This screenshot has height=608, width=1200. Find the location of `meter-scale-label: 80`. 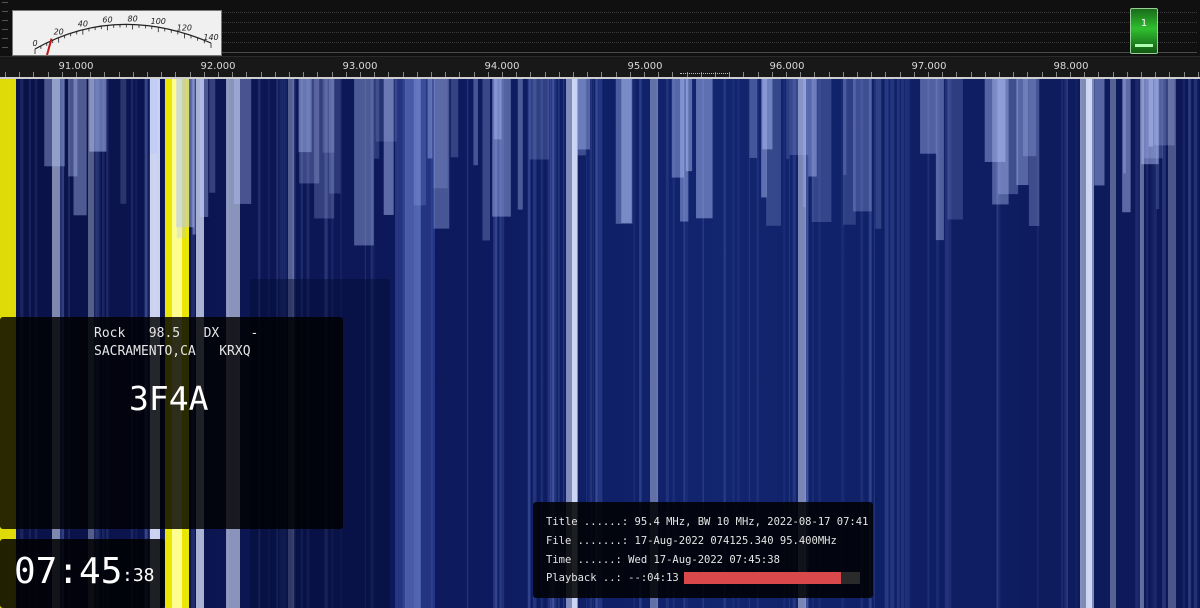

meter-scale-label: 80 is located at coordinates (133, 19).